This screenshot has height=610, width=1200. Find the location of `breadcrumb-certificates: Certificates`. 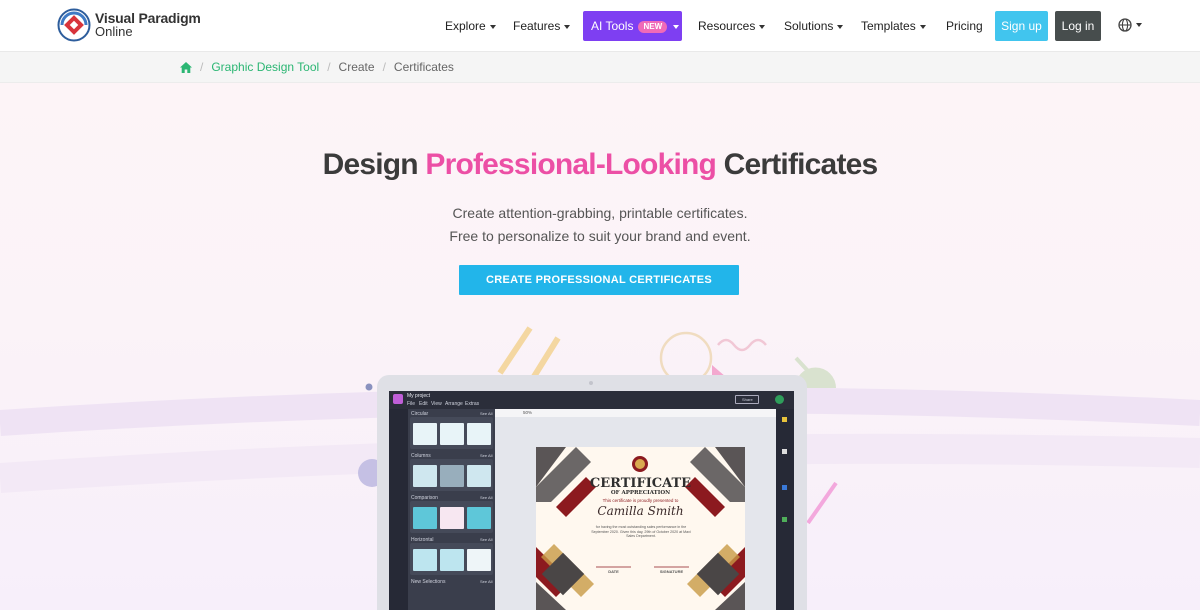

breadcrumb-certificates: Certificates is located at coordinates (423, 67).